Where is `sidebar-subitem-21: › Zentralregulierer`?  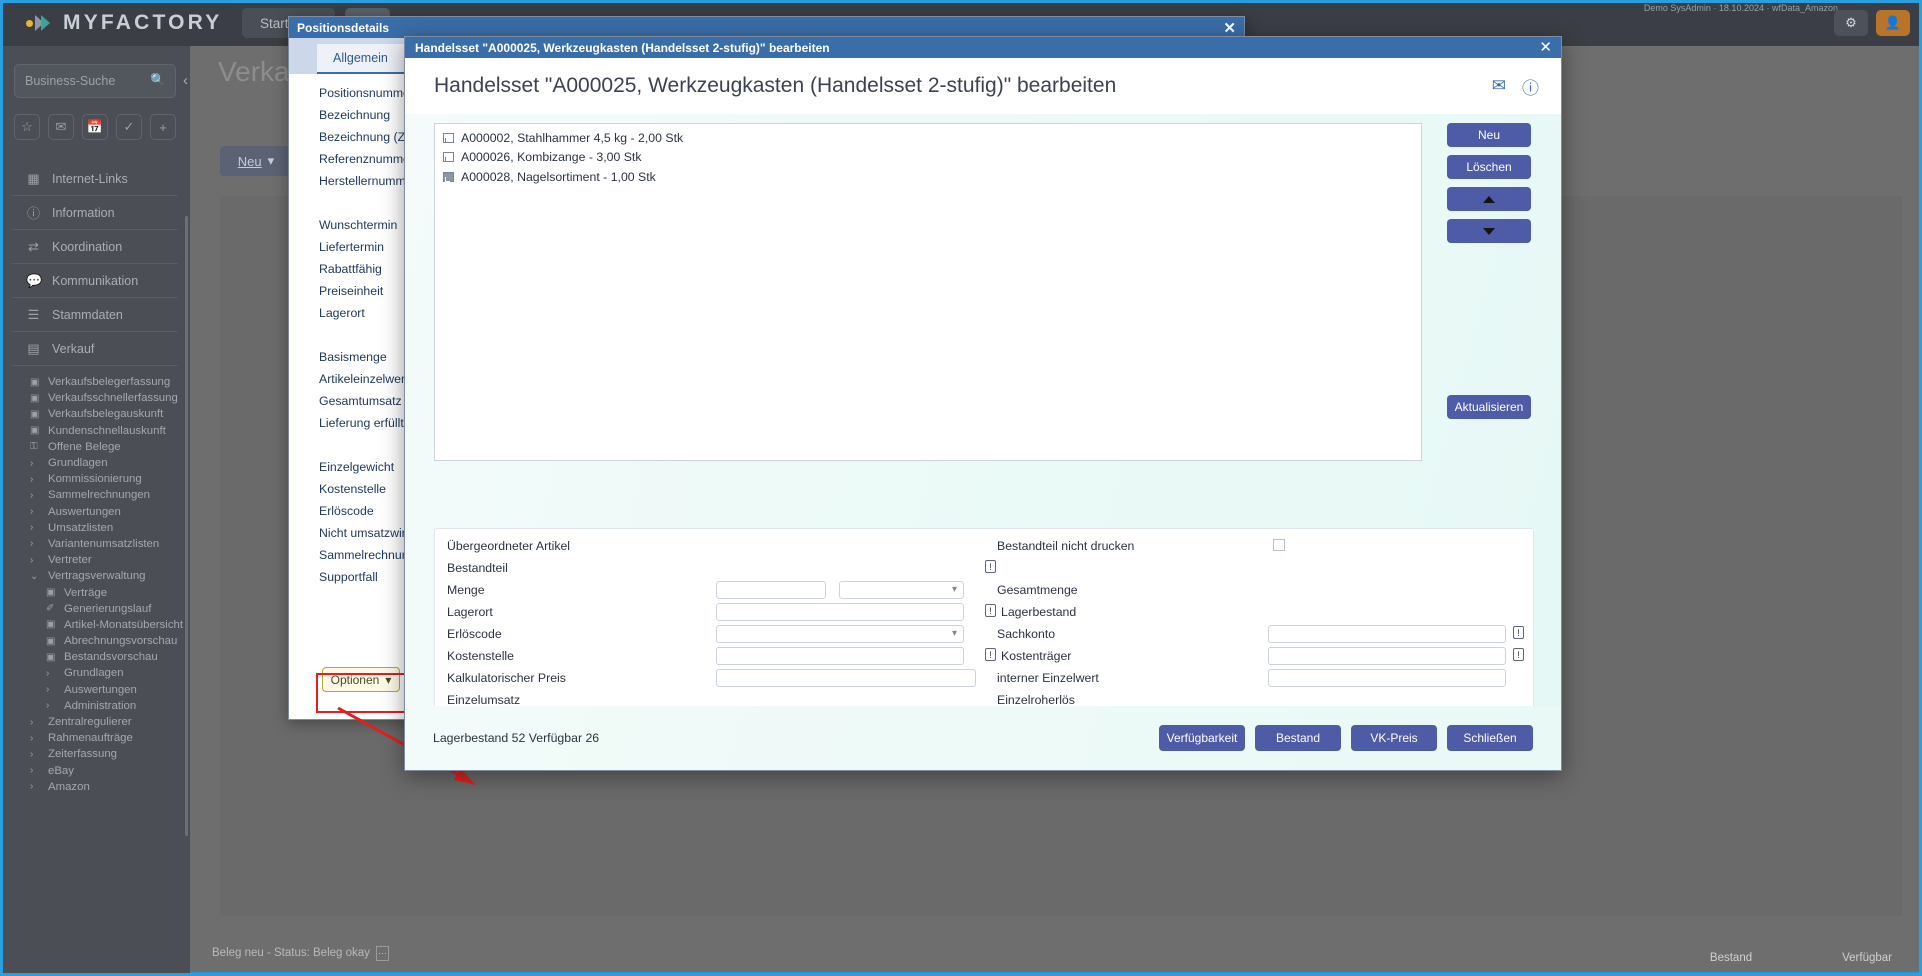 sidebar-subitem-21: › Zentralregulierer is located at coordinates (95, 722).